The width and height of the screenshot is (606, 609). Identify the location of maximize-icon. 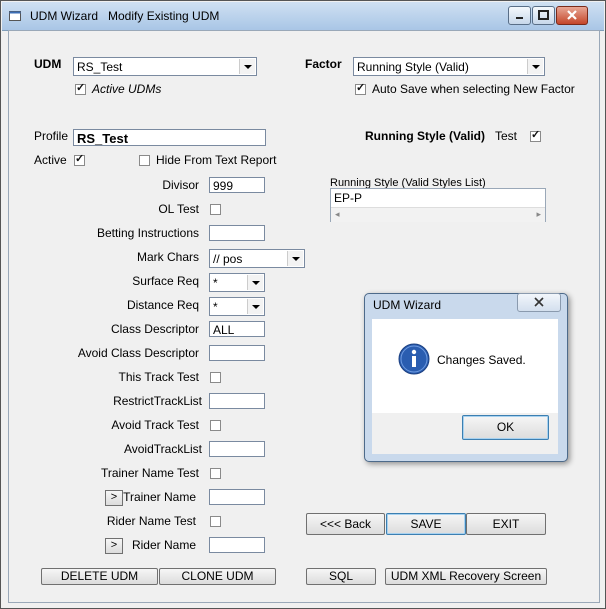
(543, 15).